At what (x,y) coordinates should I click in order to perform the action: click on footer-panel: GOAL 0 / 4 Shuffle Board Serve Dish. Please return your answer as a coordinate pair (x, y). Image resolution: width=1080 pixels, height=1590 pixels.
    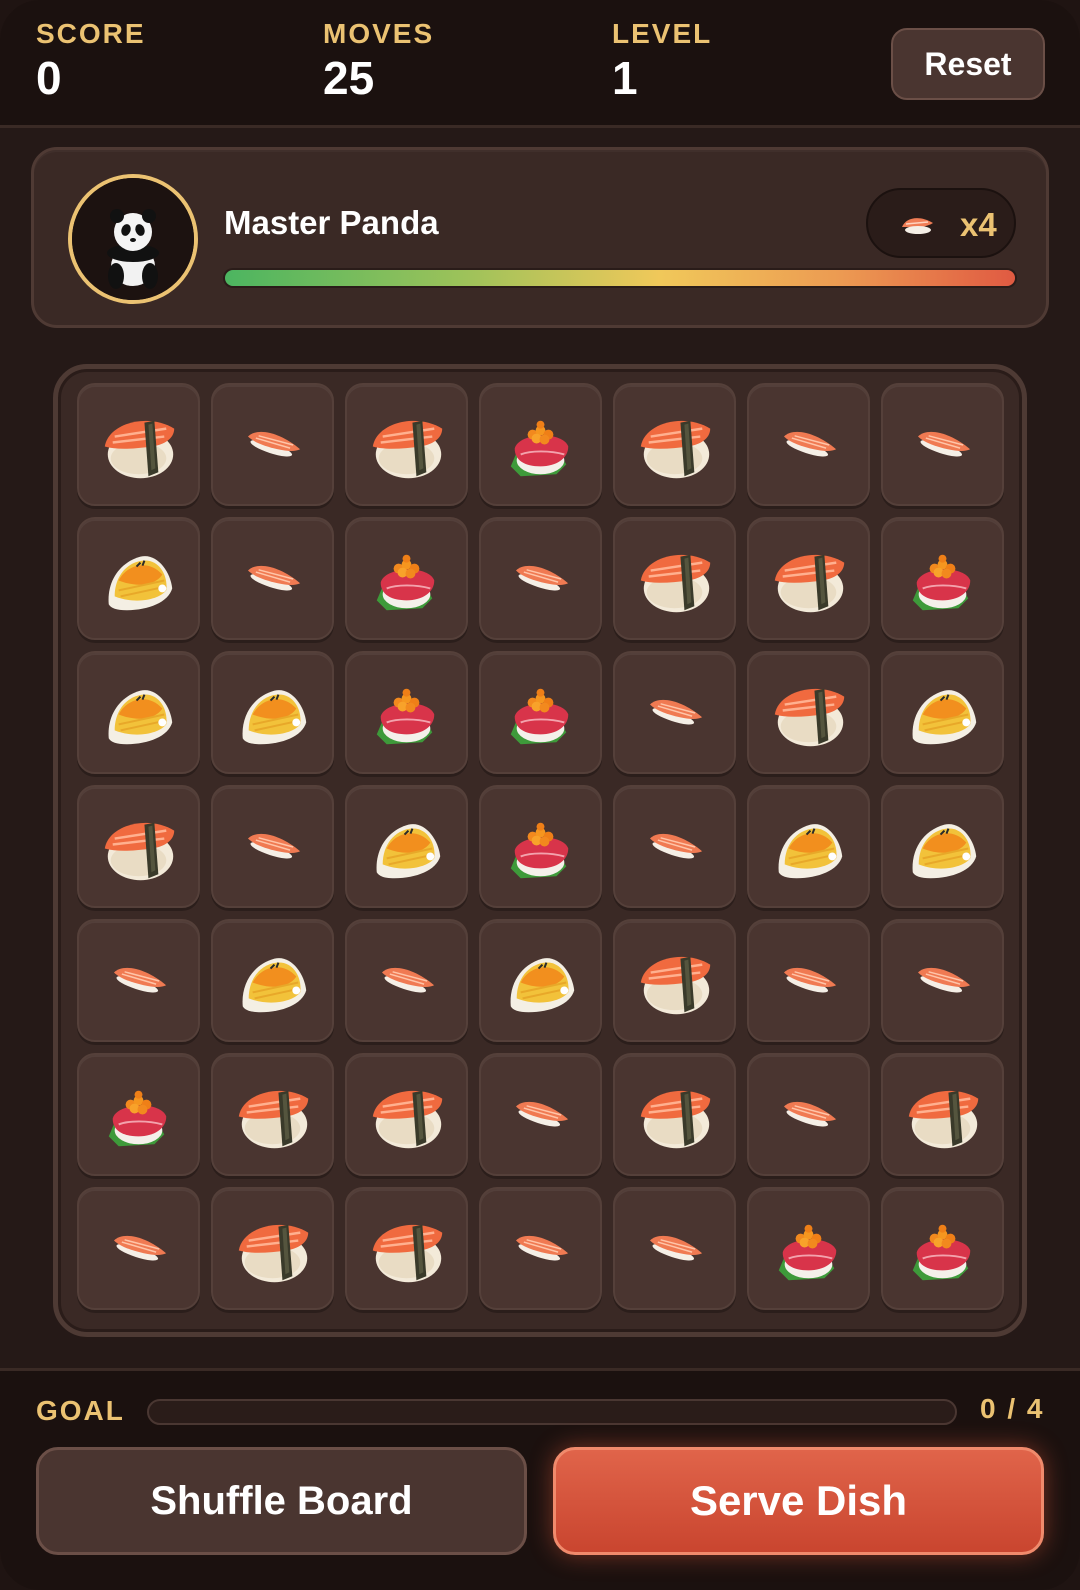
    Looking at the image, I should click on (540, 1479).